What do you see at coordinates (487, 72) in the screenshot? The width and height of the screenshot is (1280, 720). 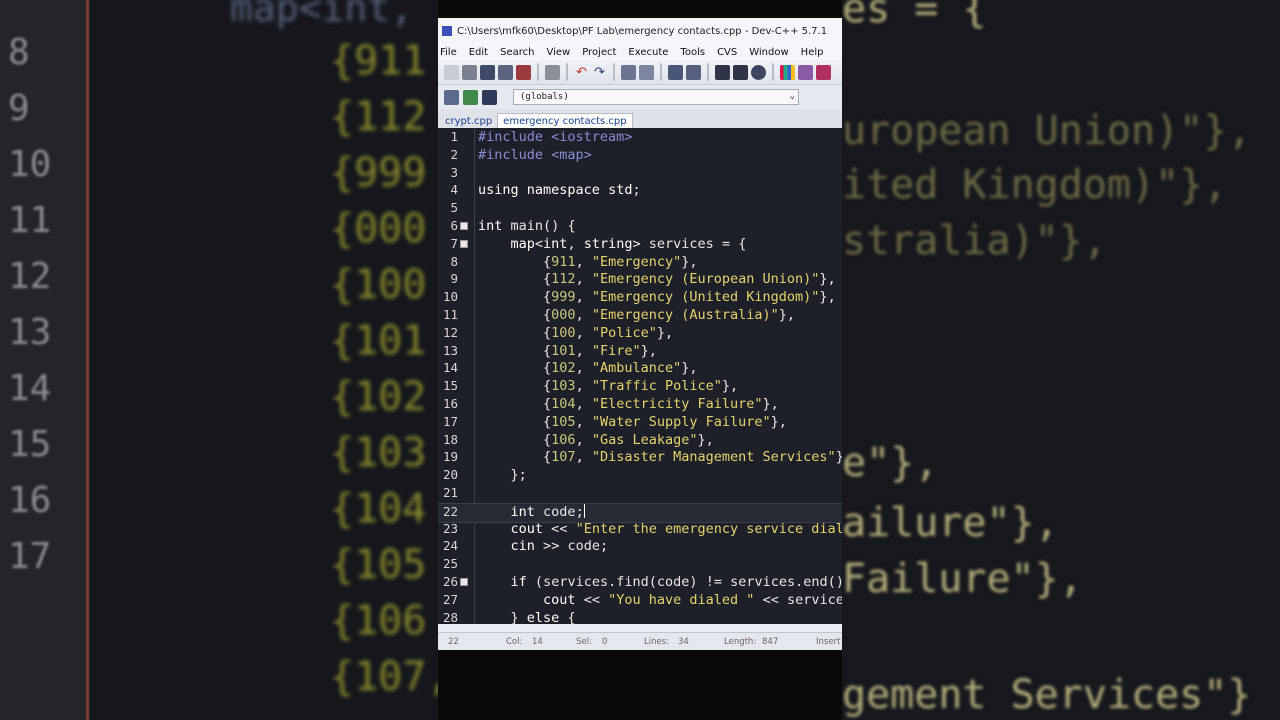 I see `save-icon` at bounding box center [487, 72].